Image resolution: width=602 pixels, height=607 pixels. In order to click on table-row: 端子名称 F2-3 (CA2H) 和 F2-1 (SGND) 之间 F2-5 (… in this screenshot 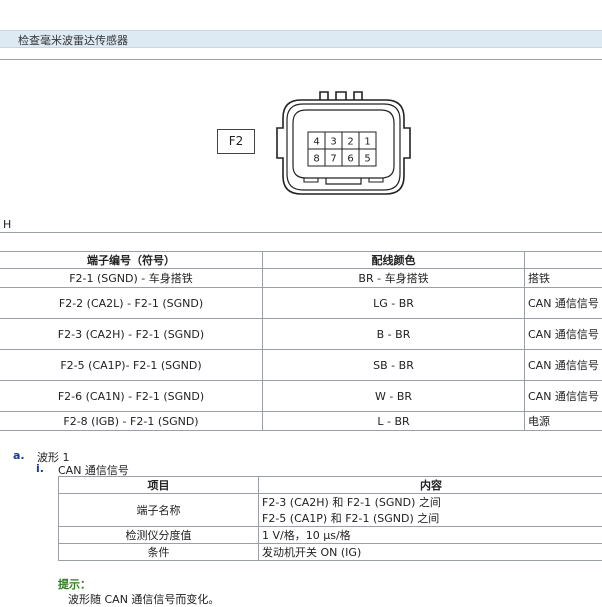, I will do `click(330, 510)`.